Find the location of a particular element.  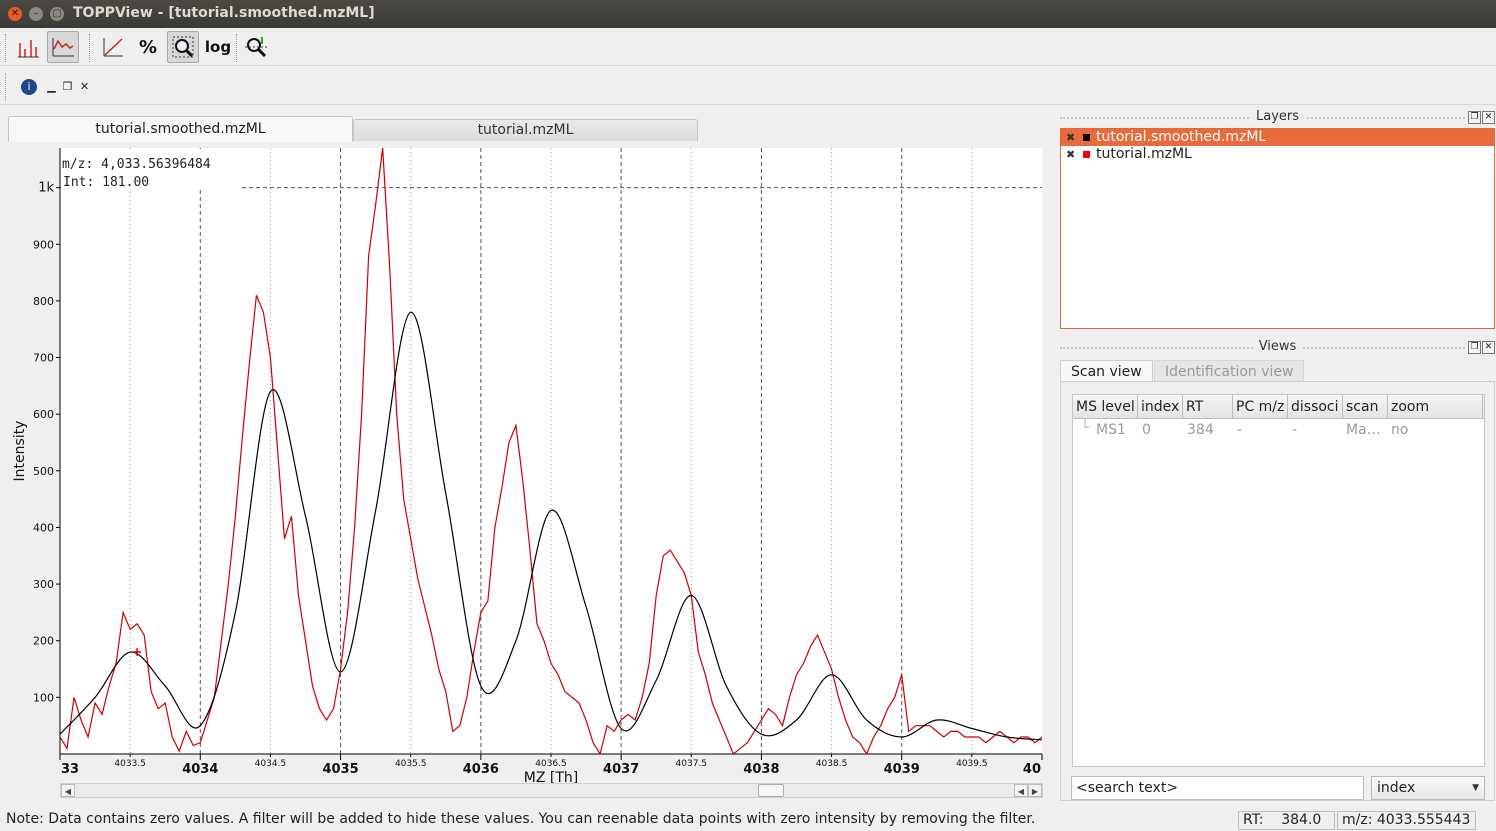

y-tick-label: 800 is located at coordinates (43, 301).